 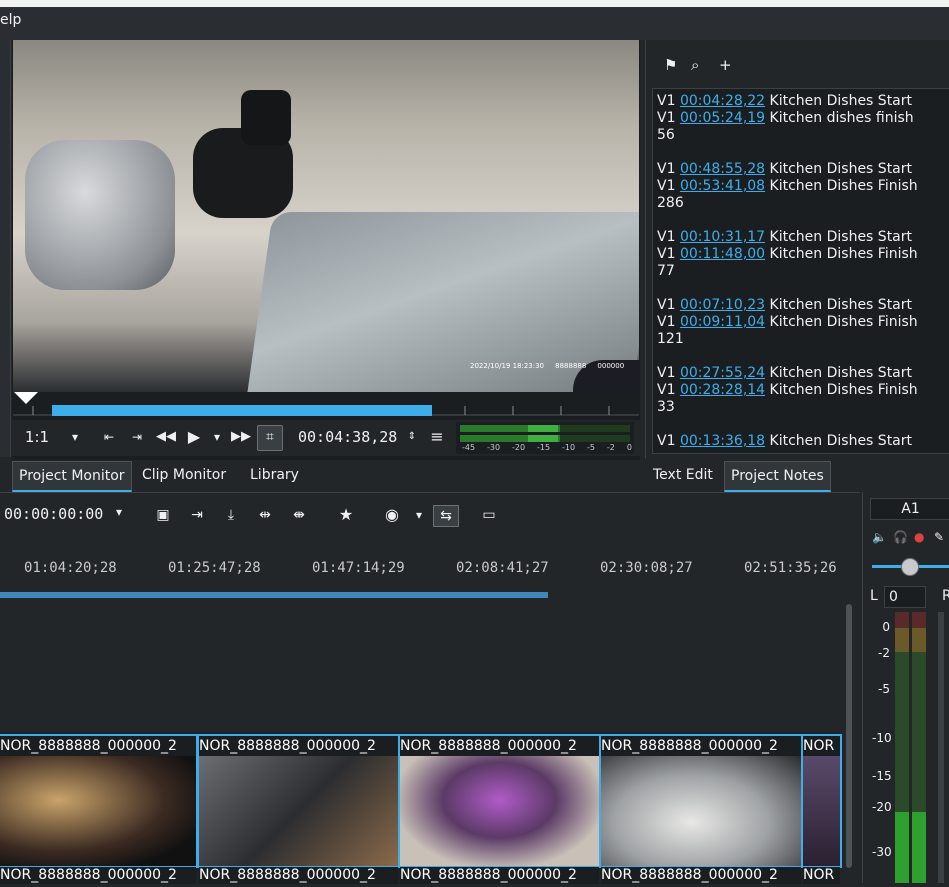 What do you see at coordinates (905, 597) in the screenshot?
I see `balance-value-input: 0` at bounding box center [905, 597].